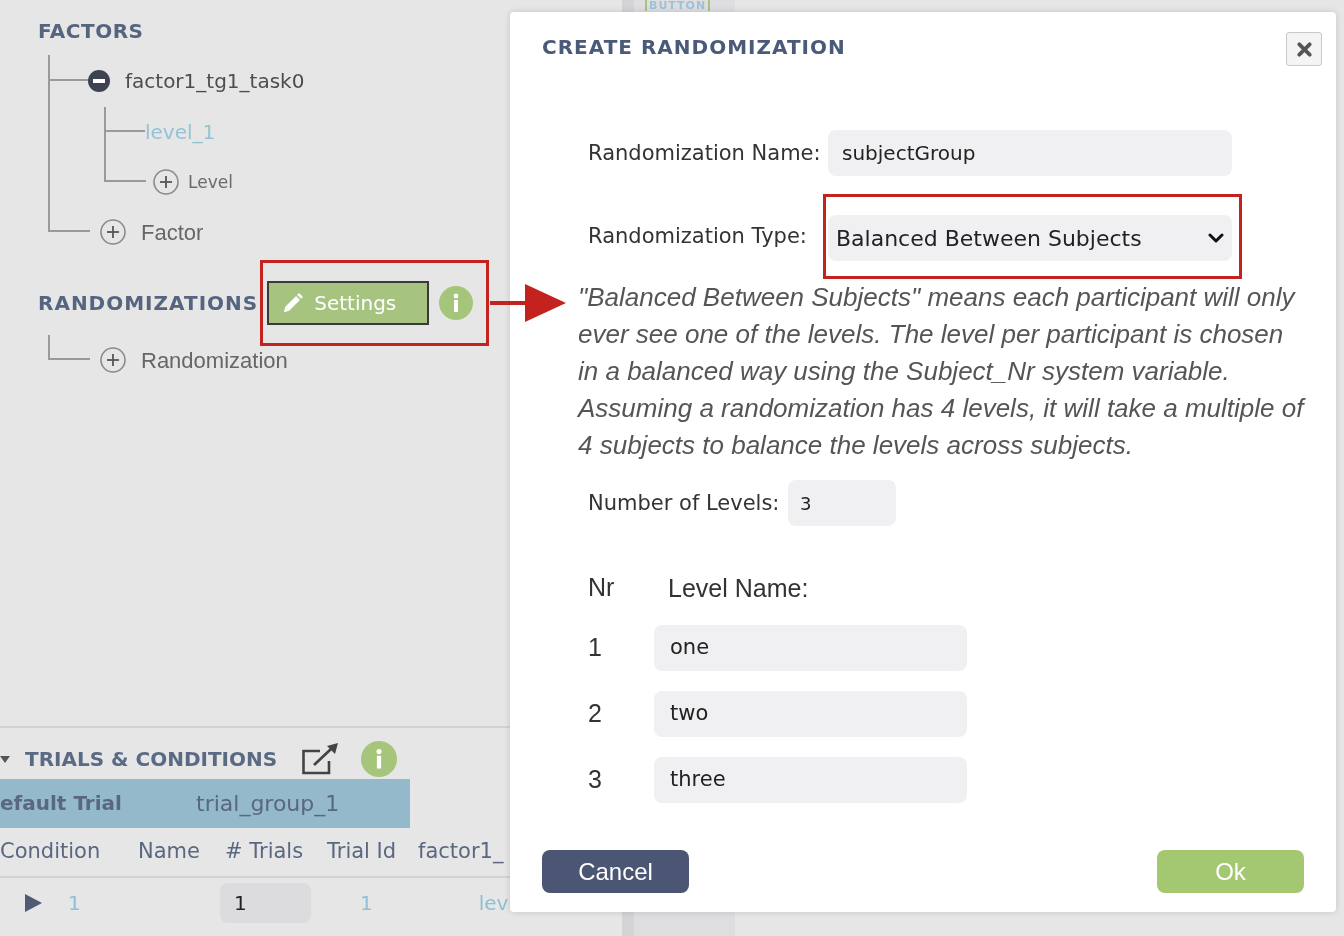 Image resolution: width=1344 pixels, height=936 pixels. Describe the element at coordinates (493, 903) in the screenshot. I see `table-cell: lev` at that location.